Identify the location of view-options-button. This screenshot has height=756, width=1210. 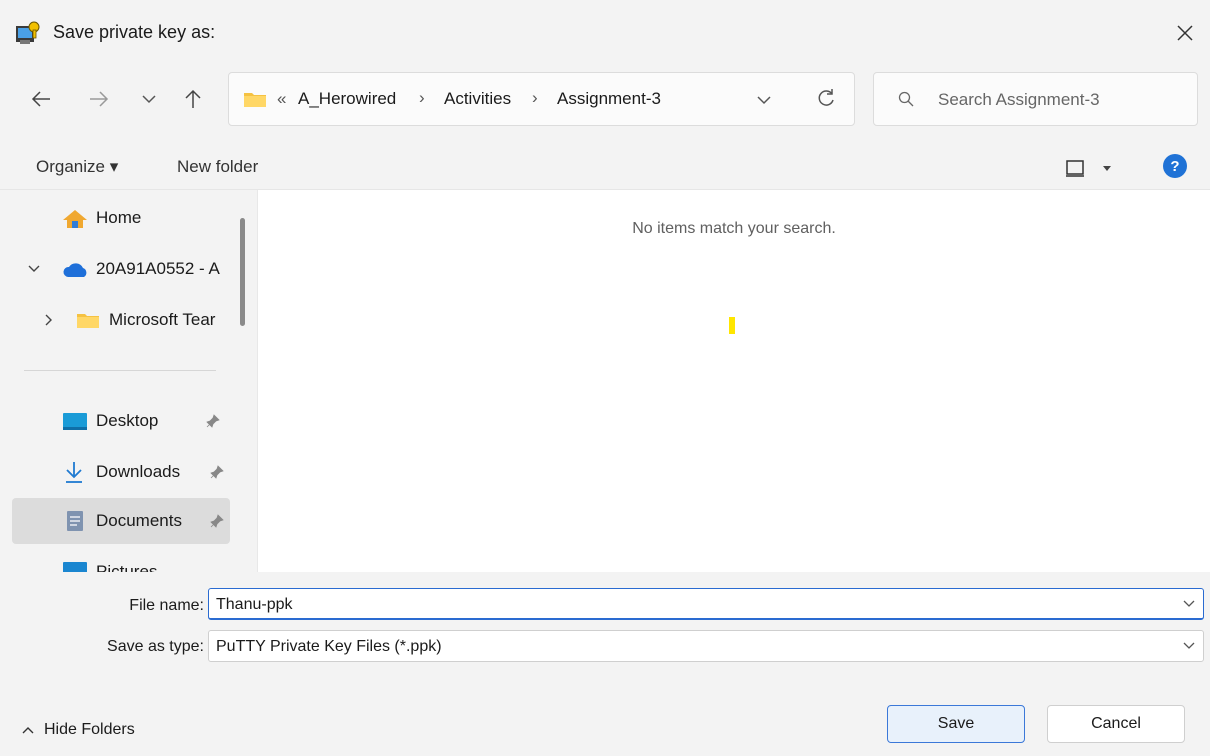
(1094, 169).